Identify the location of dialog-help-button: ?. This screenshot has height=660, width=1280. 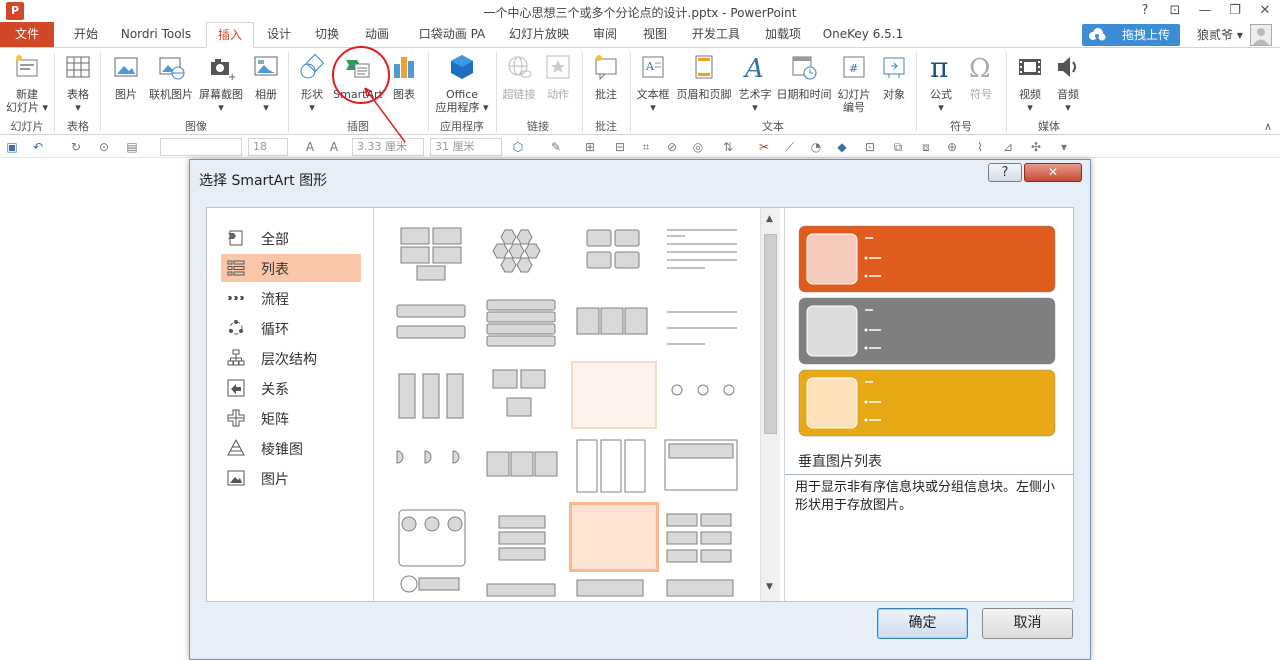
(1005, 172).